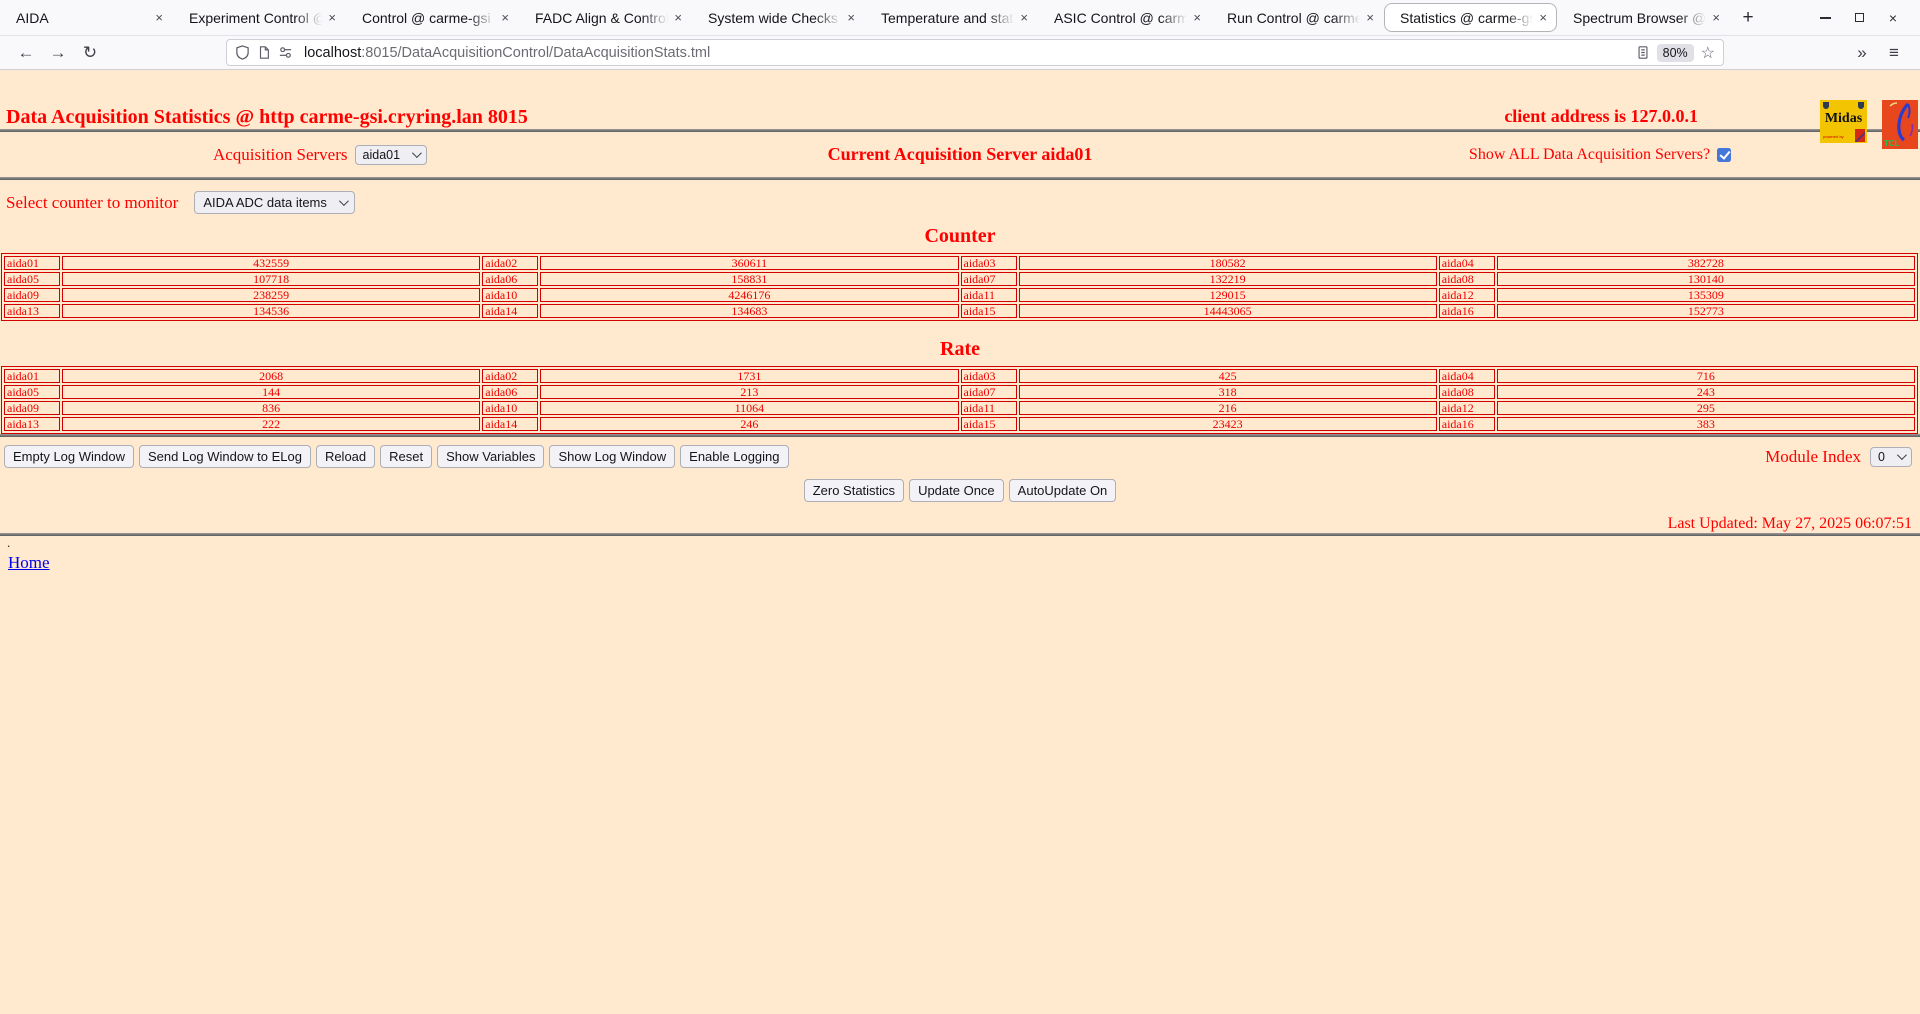 This screenshot has height=1014, width=1920. Describe the element at coordinates (271, 408) in the screenshot. I see `server-value-cell: 836` at that location.